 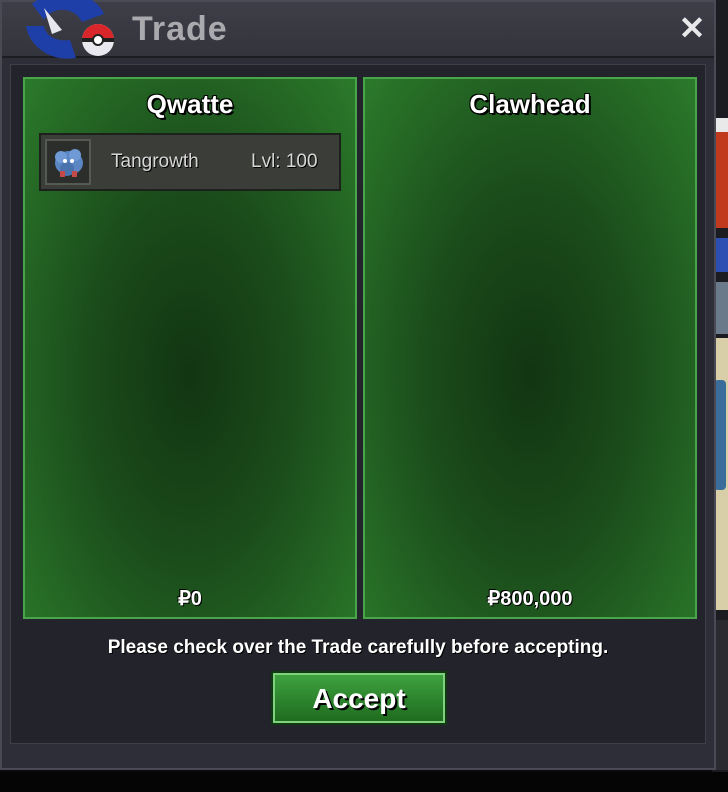 What do you see at coordinates (358, 29) in the screenshot?
I see `window-titlebar: Trade ✕` at bounding box center [358, 29].